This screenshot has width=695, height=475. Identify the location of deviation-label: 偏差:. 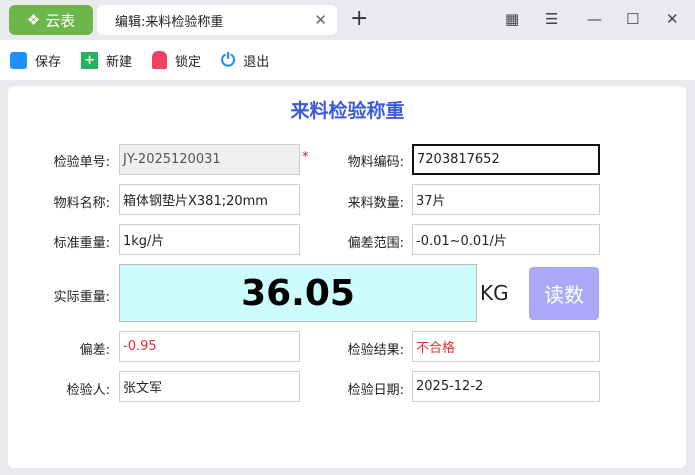
(94, 350).